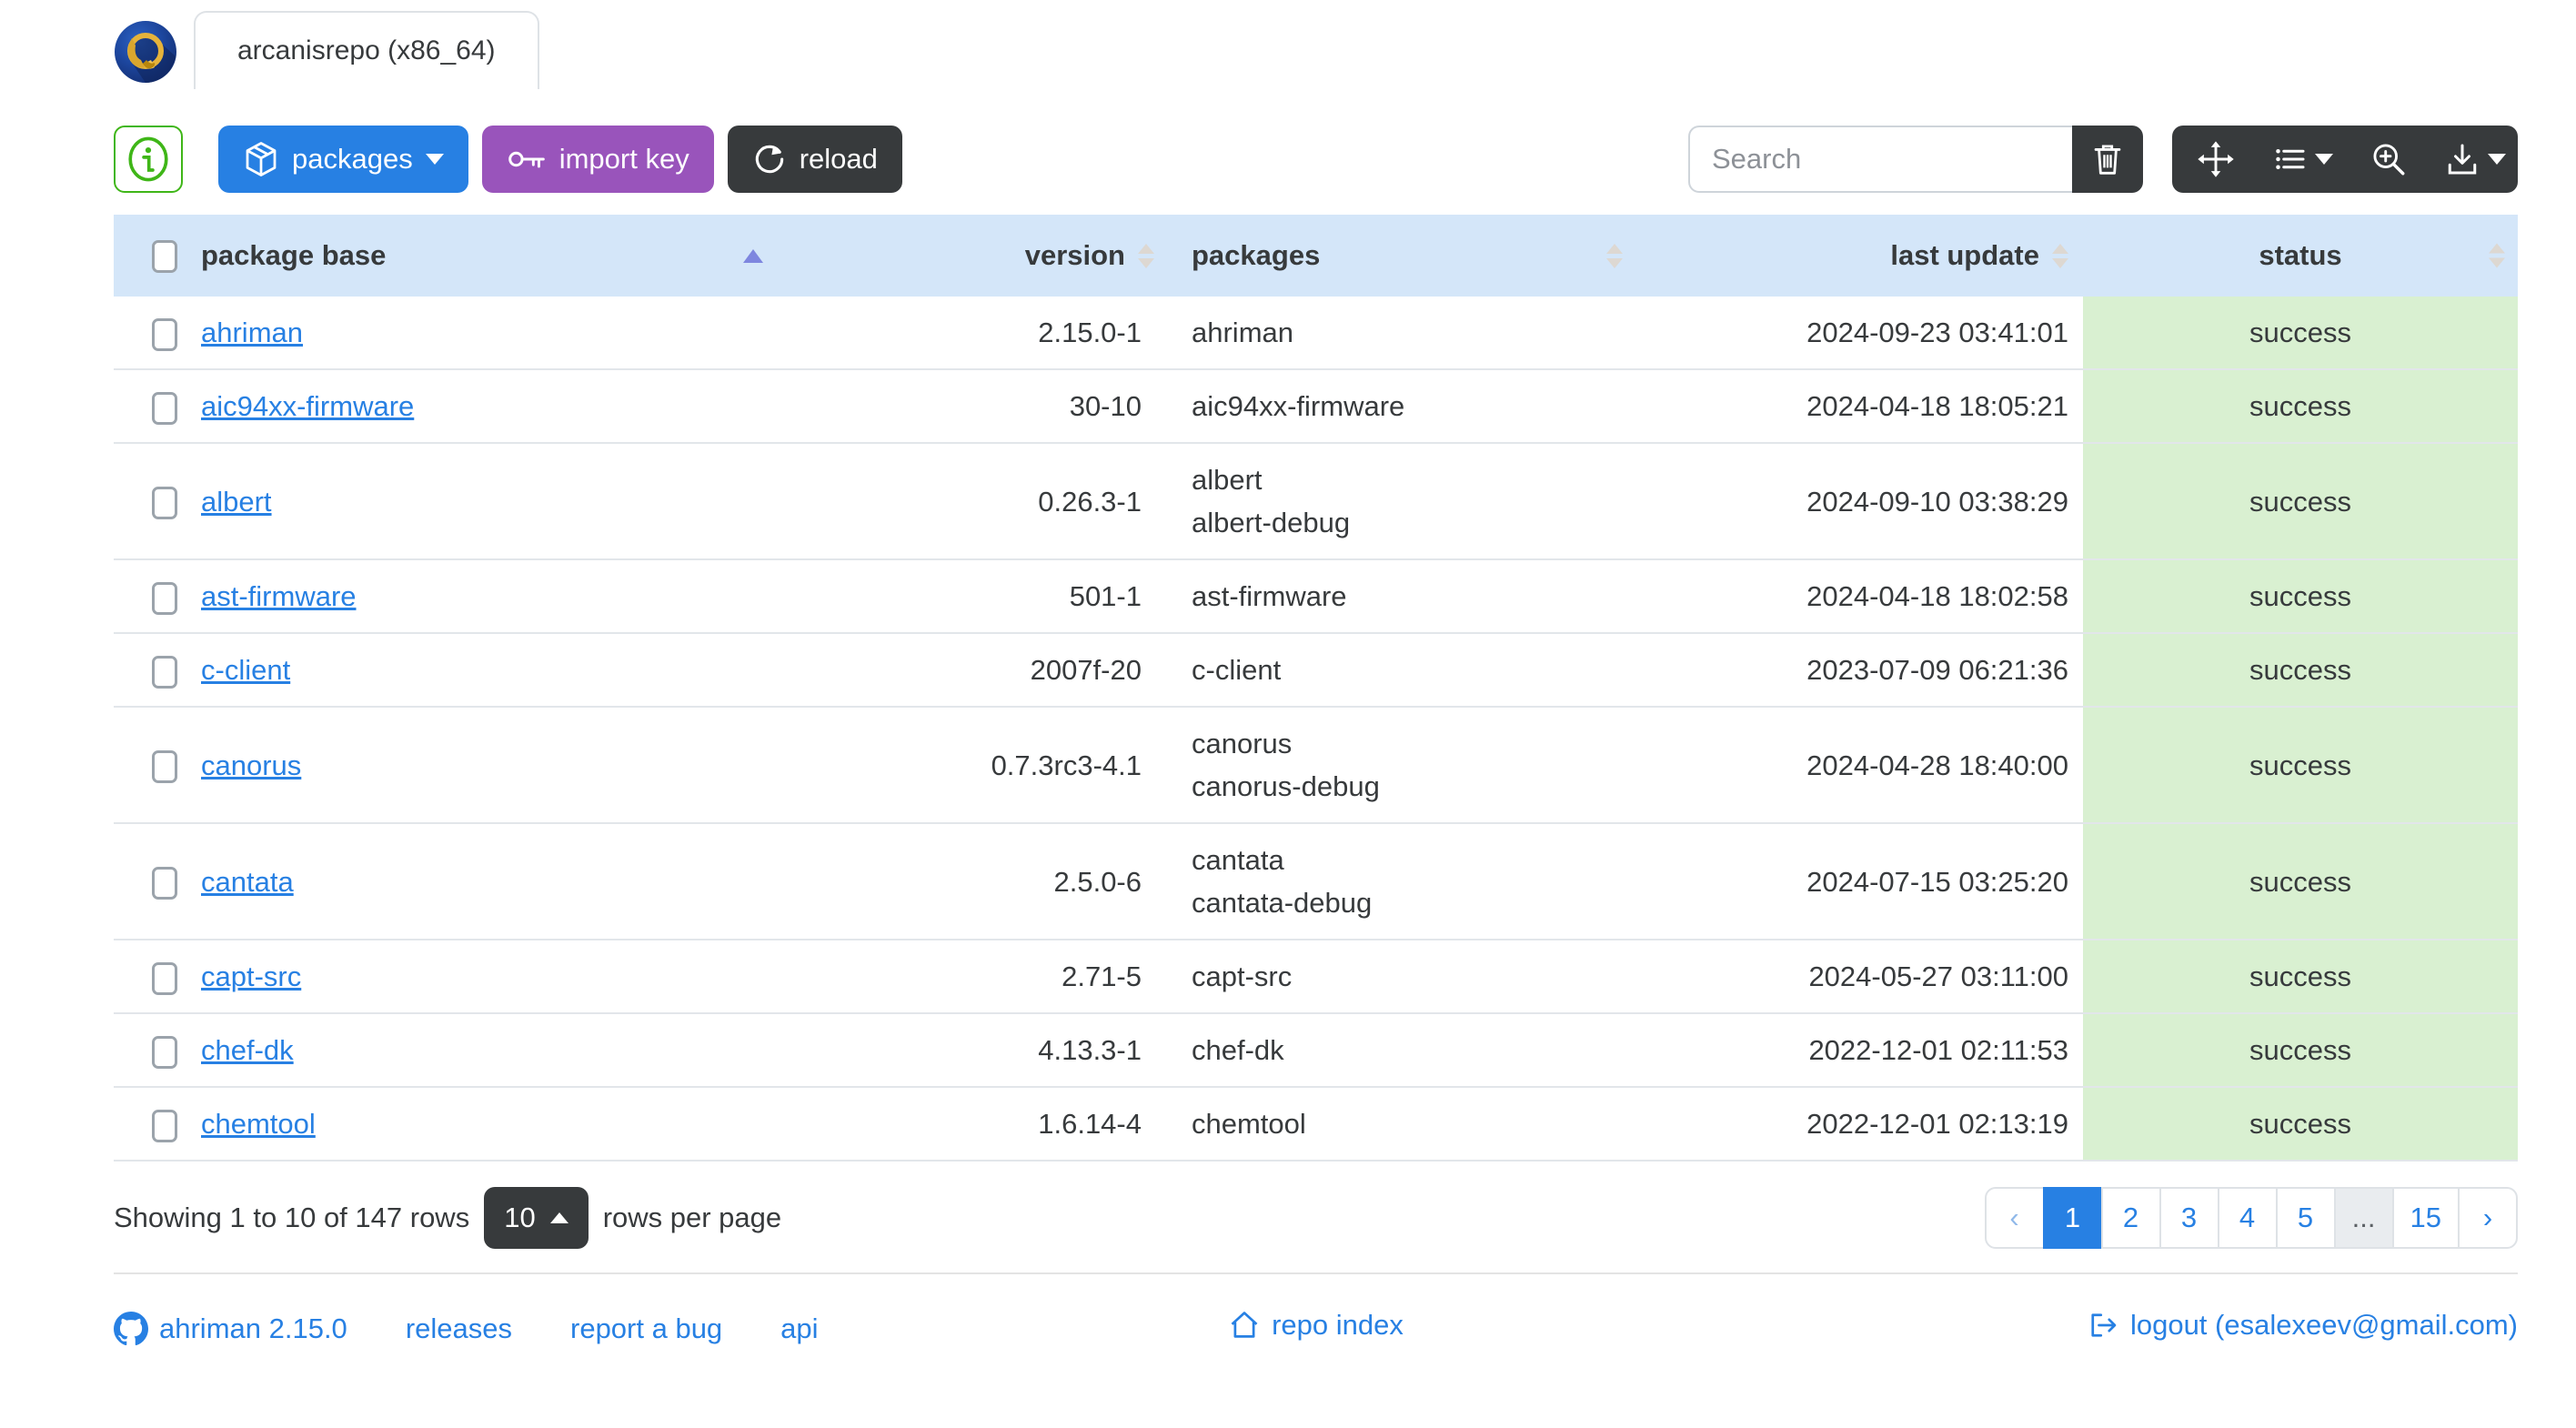 The image size is (2576, 1428). Describe the element at coordinates (973, 256) in the screenshot. I see `header-version: version` at that location.